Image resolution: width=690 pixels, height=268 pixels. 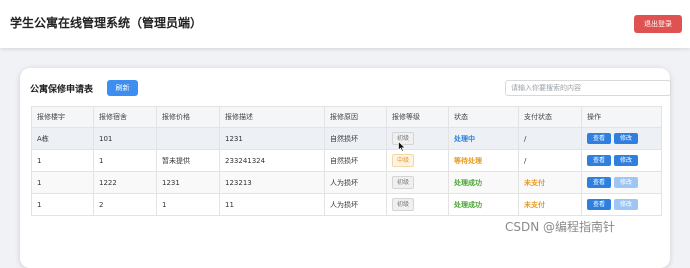 What do you see at coordinates (188, 160) in the screenshot?
I see `price-cell: 暂未提供` at bounding box center [188, 160].